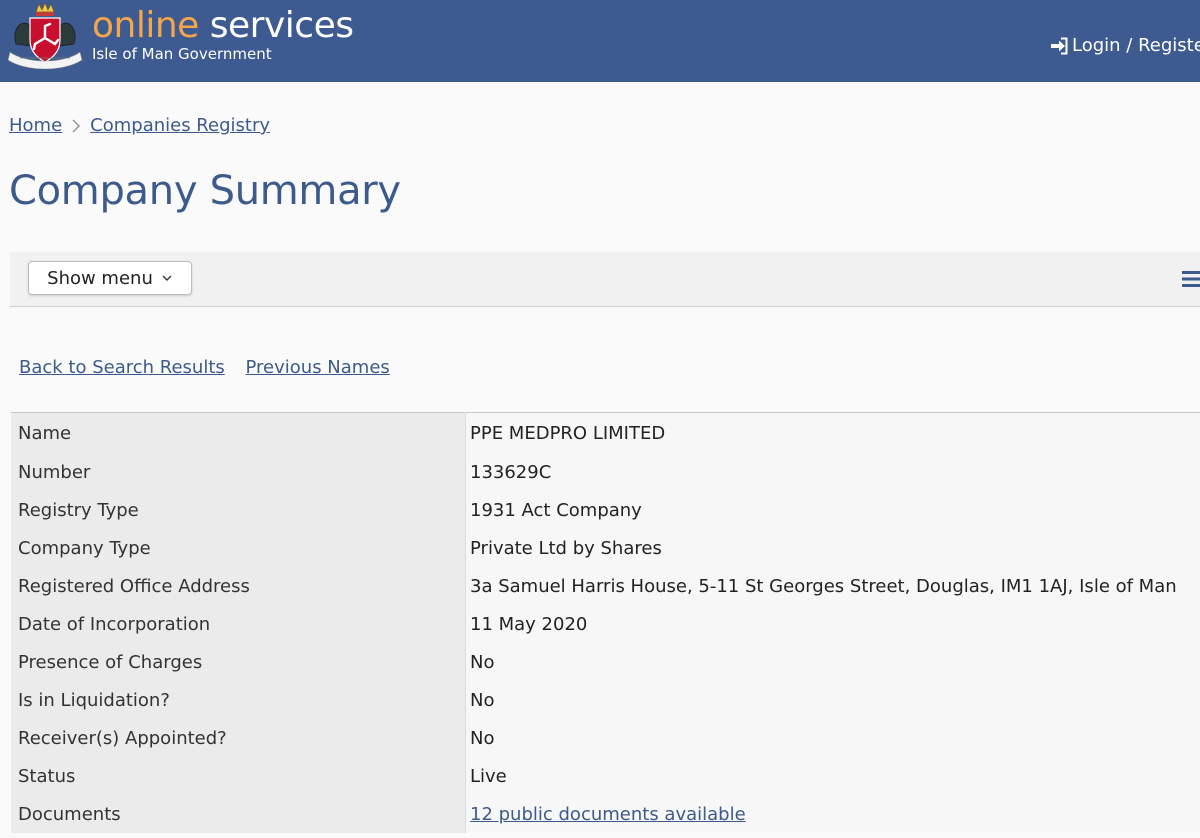 The width and height of the screenshot is (1200, 838). What do you see at coordinates (832, 700) in the screenshot?
I see `row-value-is-in-liquidation: No` at bounding box center [832, 700].